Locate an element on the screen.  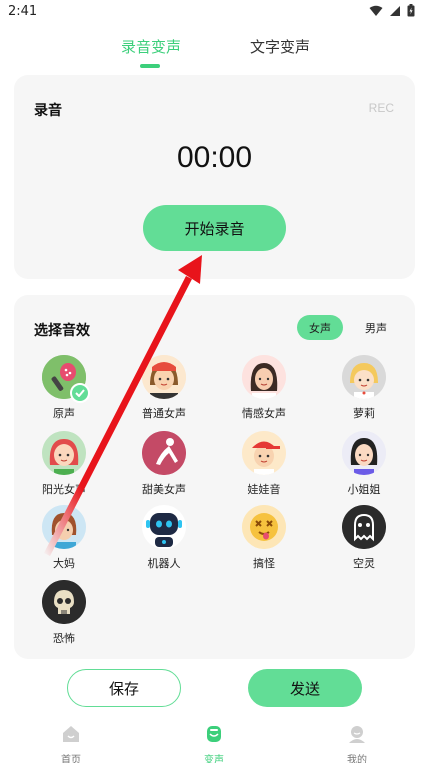
effect-sunny-female: 阳光女声 is located at coordinates (64, 464).